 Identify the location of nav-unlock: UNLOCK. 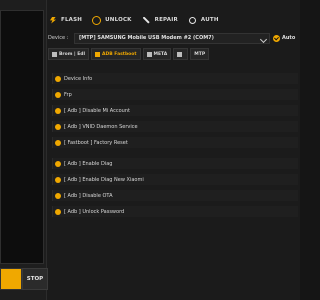
(112, 20).